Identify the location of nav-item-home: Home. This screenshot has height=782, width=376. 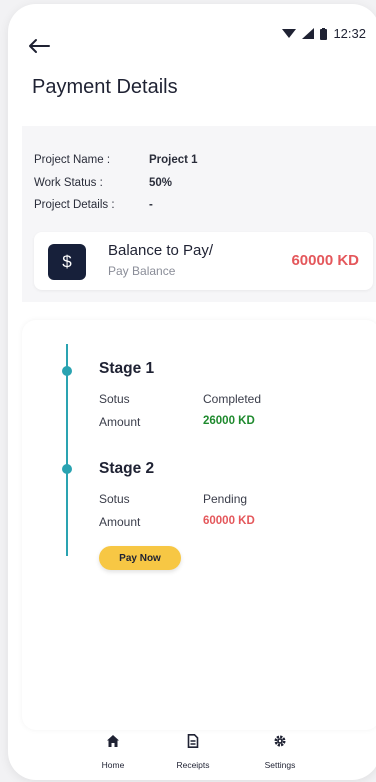
(113, 752).